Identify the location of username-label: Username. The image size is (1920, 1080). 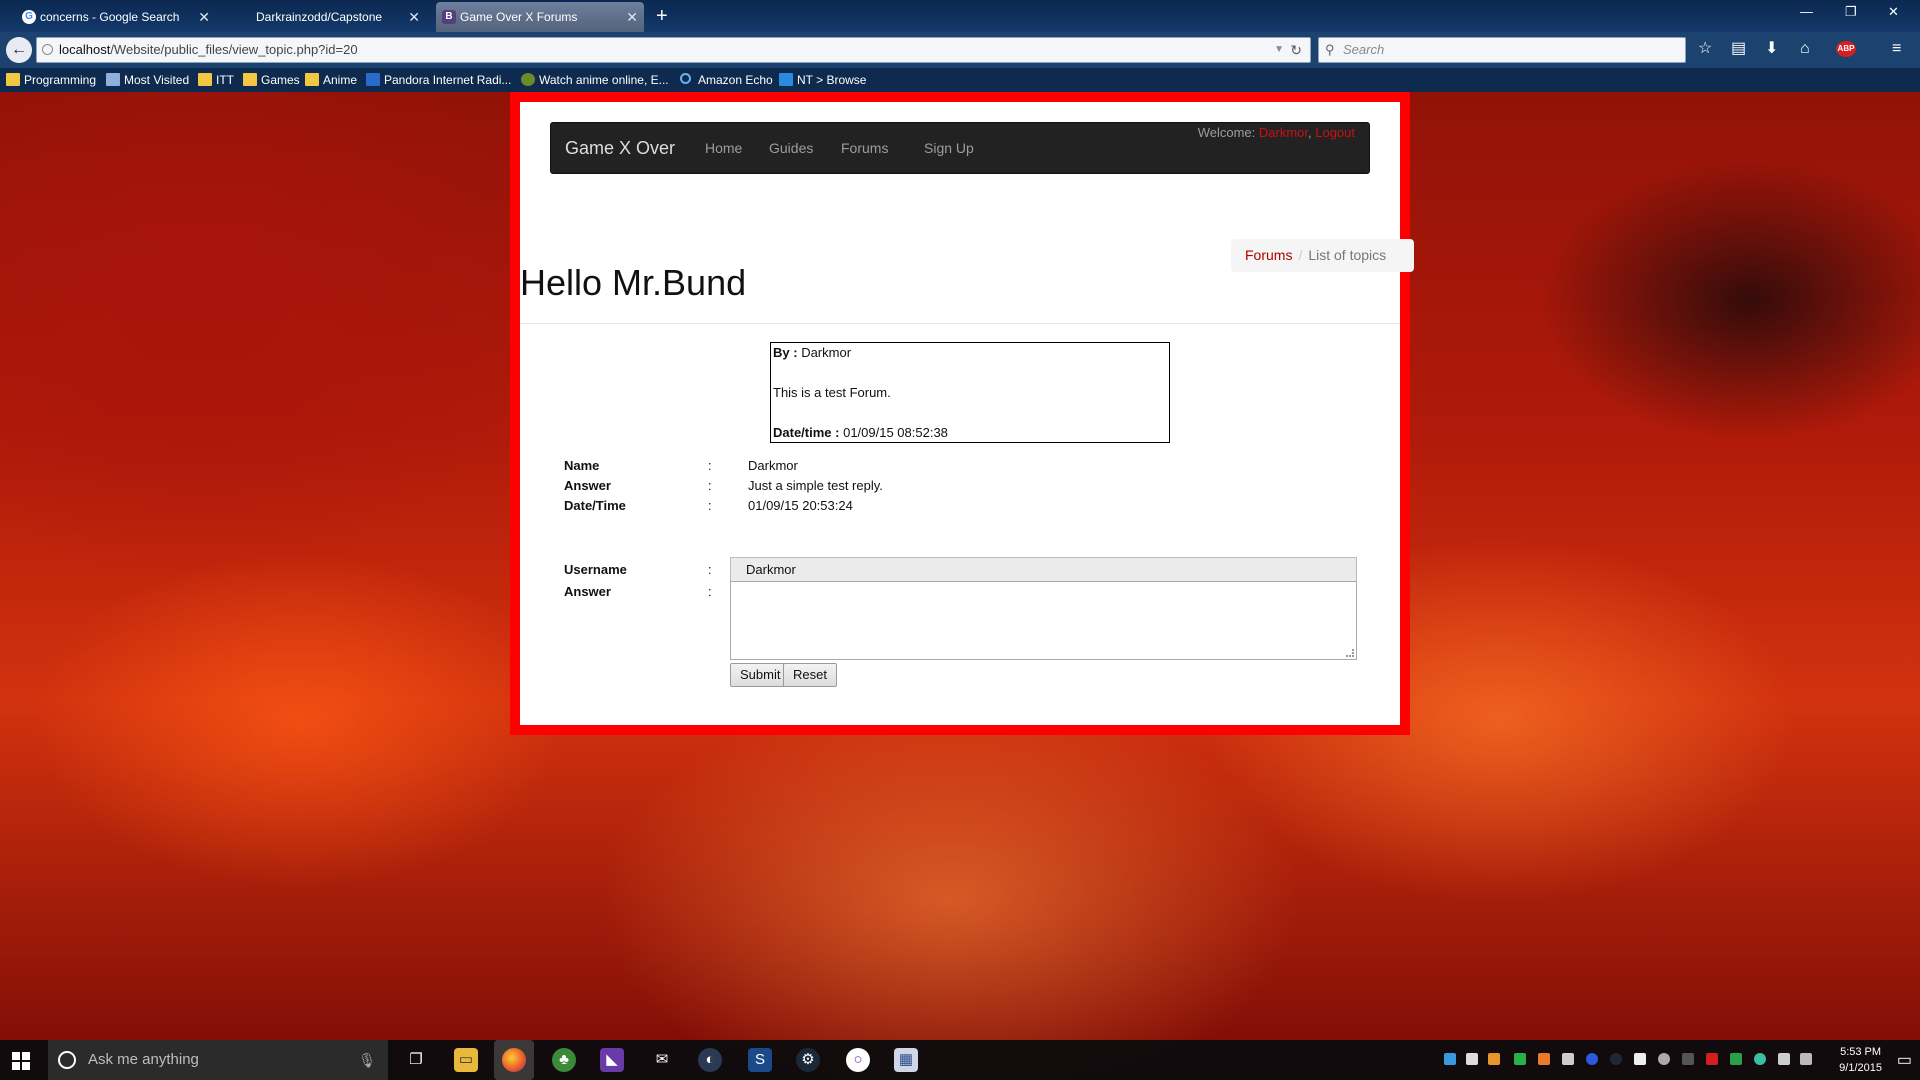
(595, 569).